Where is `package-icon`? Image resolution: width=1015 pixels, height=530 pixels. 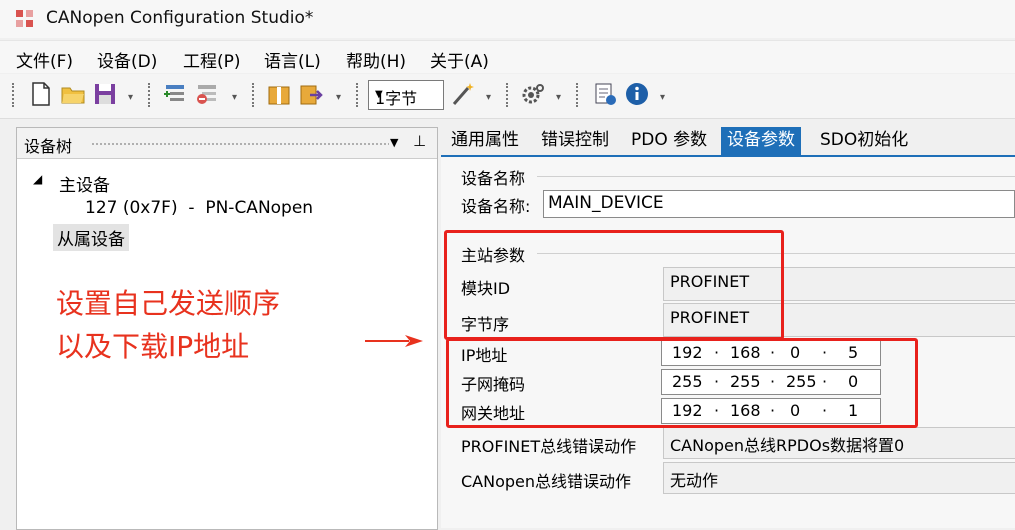
package-icon is located at coordinates (279, 94).